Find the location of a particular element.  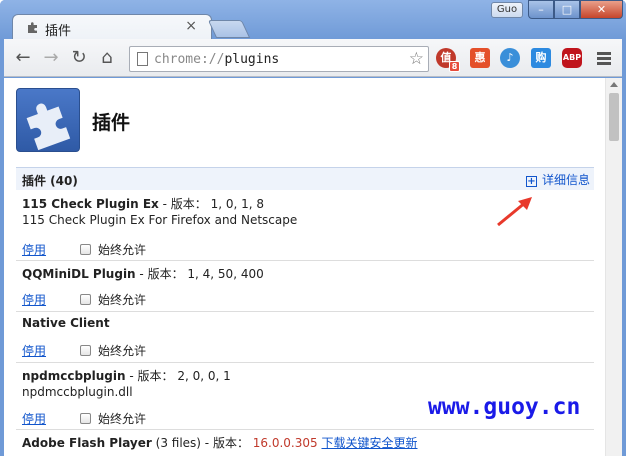

minimize-button: – is located at coordinates (541, 9).